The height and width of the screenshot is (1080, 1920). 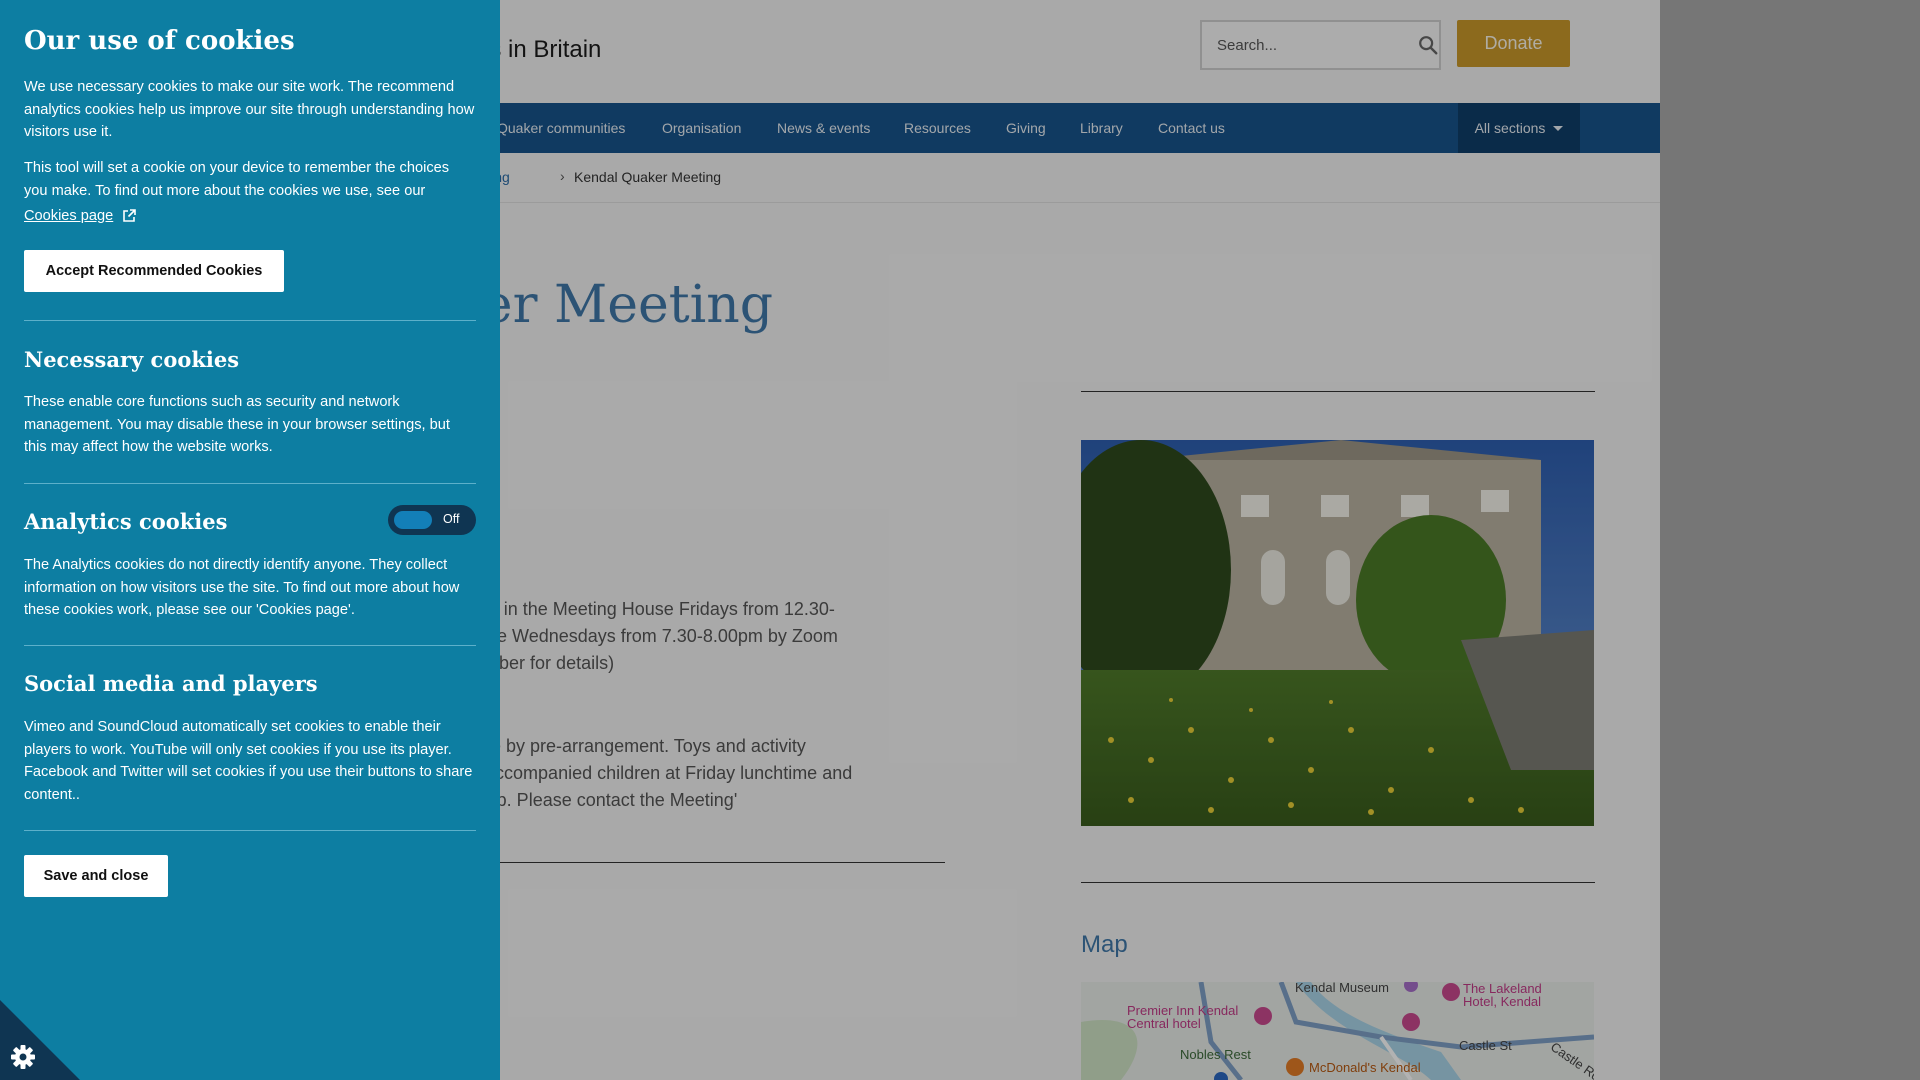 What do you see at coordinates (130, 215) in the screenshot?
I see `external-link-icon` at bounding box center [130, 215].